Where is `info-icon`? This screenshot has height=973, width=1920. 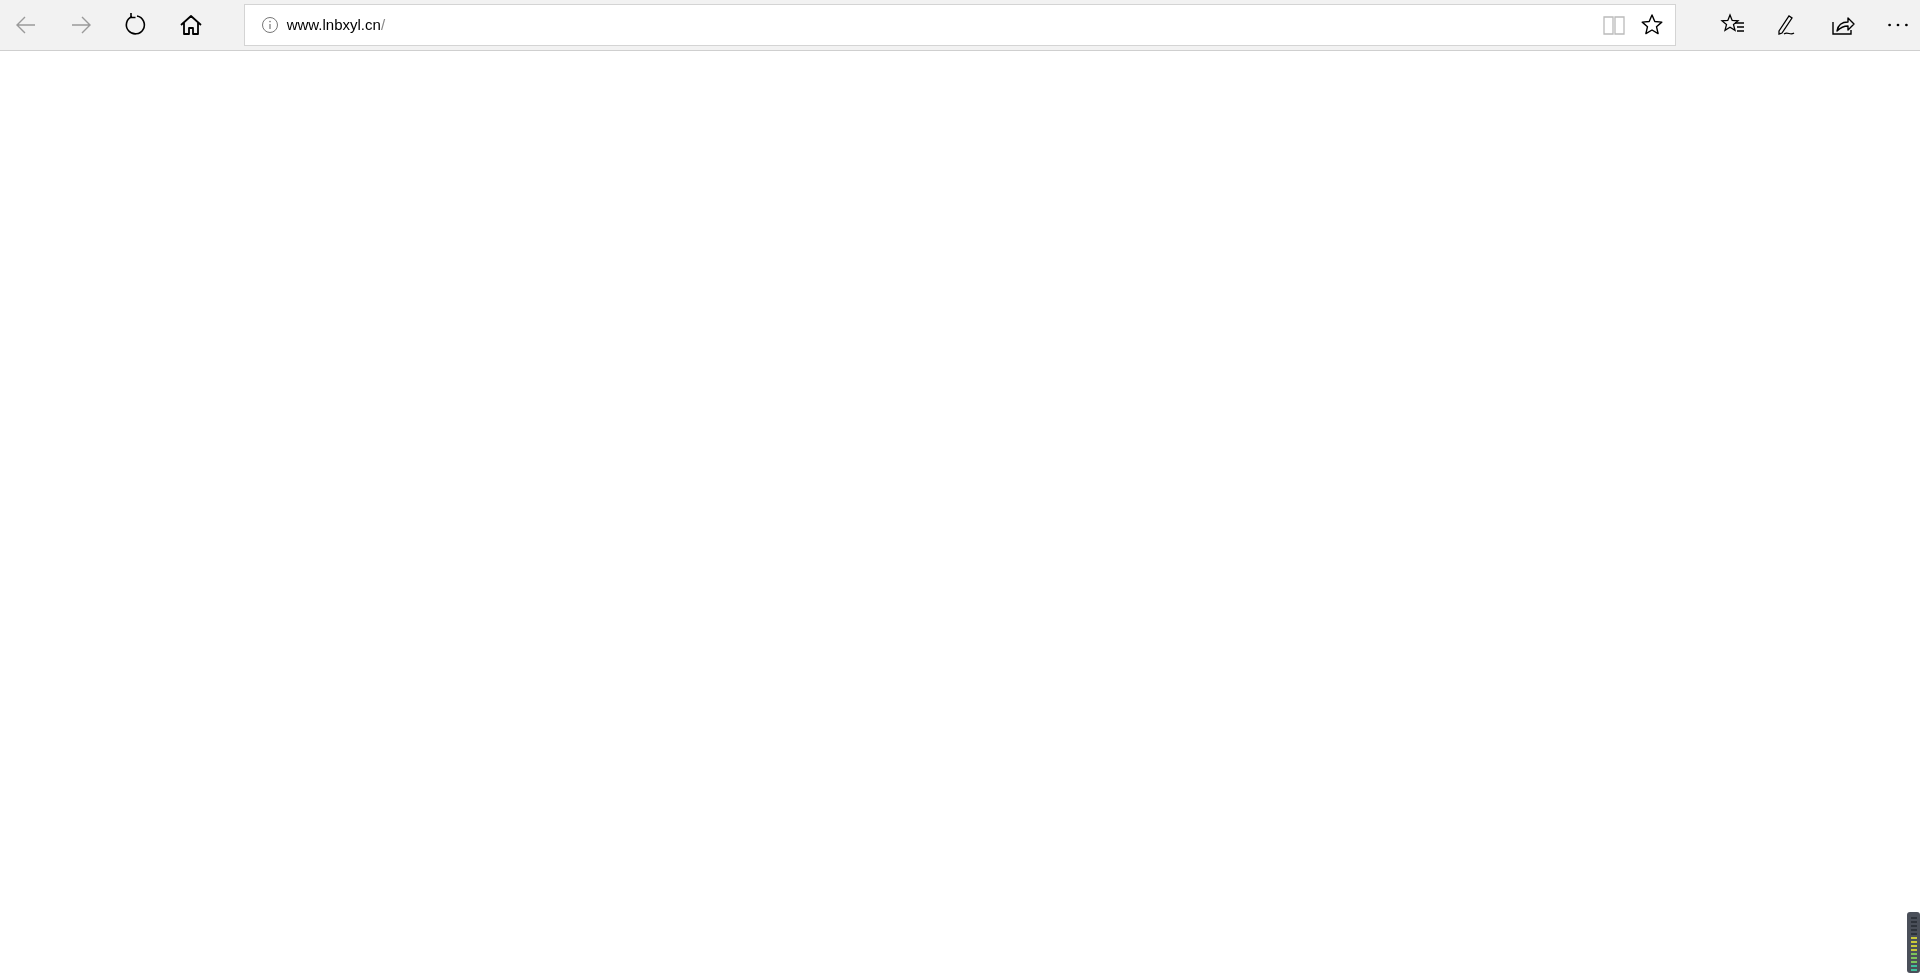
info-icon is located at coordinates (269, 25).